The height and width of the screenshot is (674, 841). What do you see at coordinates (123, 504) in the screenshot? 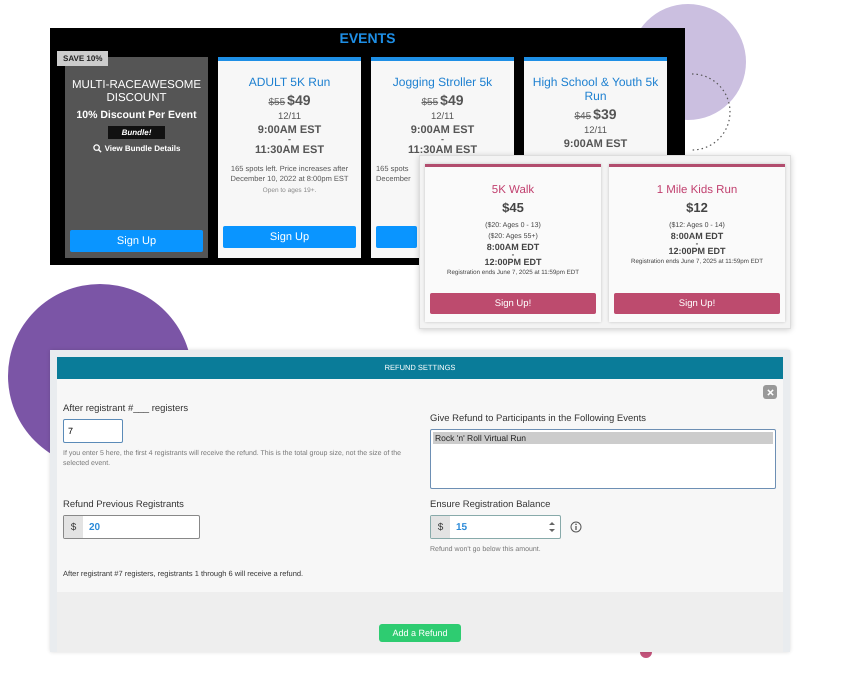
I see `field-label: Refund Previous Registrants` at bounding box center [123, 504].